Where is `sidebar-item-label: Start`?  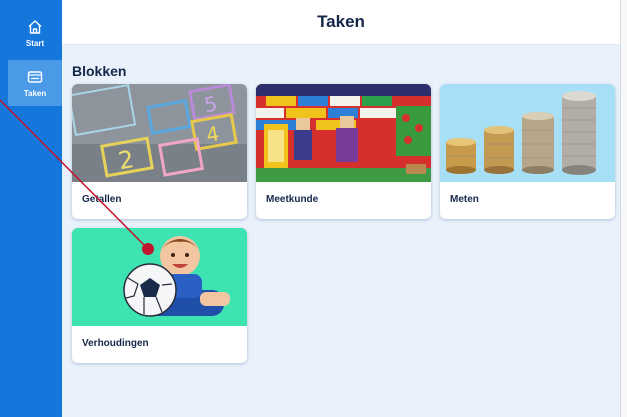 sidebar-item-label: Start is located at coordinates (35, 43).